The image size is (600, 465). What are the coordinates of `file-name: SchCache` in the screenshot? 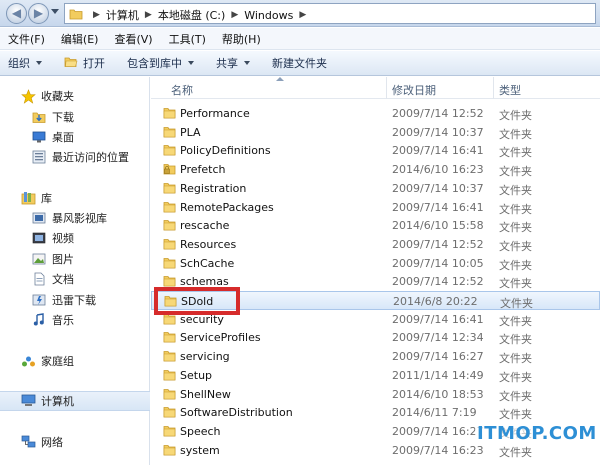 It's located at (207, 263).